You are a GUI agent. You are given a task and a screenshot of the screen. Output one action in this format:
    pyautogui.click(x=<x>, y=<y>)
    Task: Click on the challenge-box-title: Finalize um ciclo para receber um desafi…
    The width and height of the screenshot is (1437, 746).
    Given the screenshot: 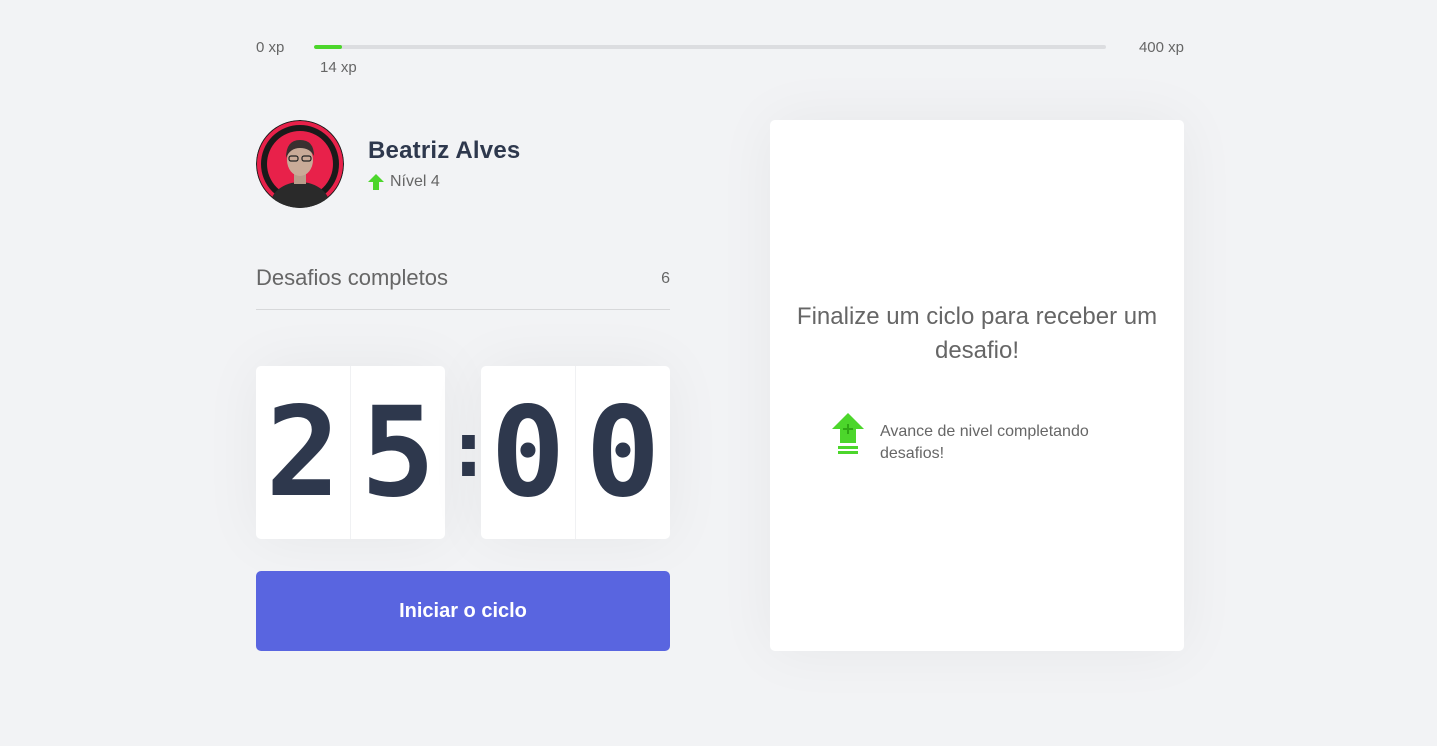 What is the action you would take?
    pyautogui.click(x=977, y=333)
    